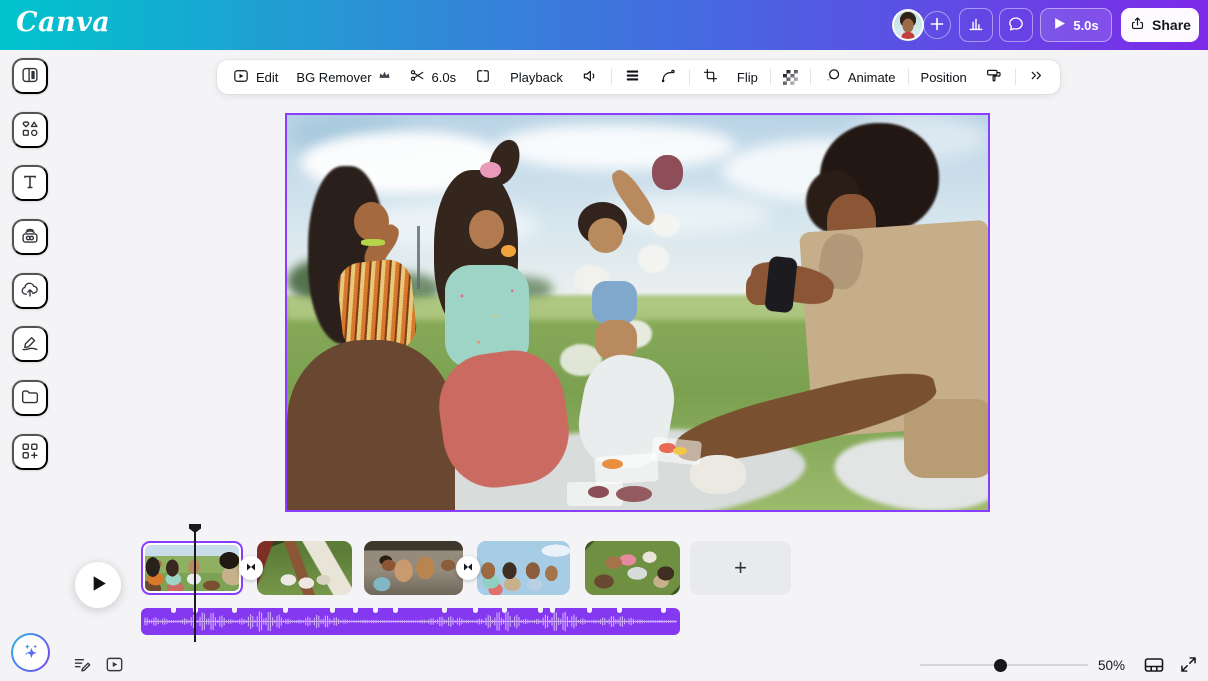  I want to click on upload-cloud-icon, so click(30, 291).